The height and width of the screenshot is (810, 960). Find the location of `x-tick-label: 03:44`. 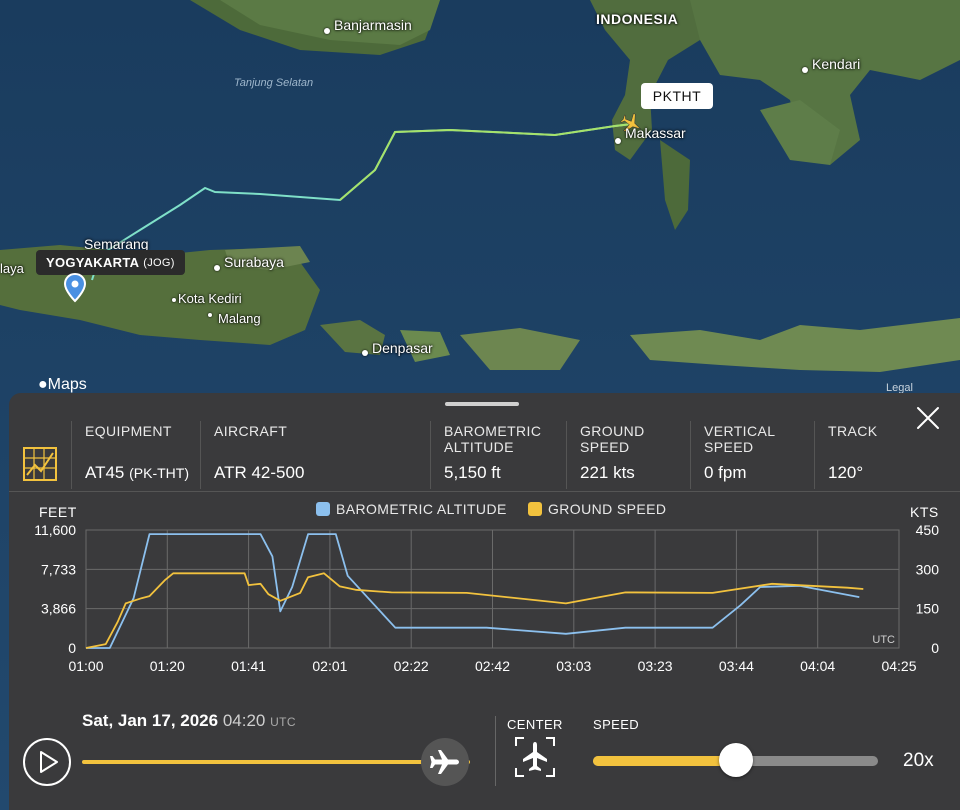

x-tick-label: 03:44 is located at coordinates (736, 666).